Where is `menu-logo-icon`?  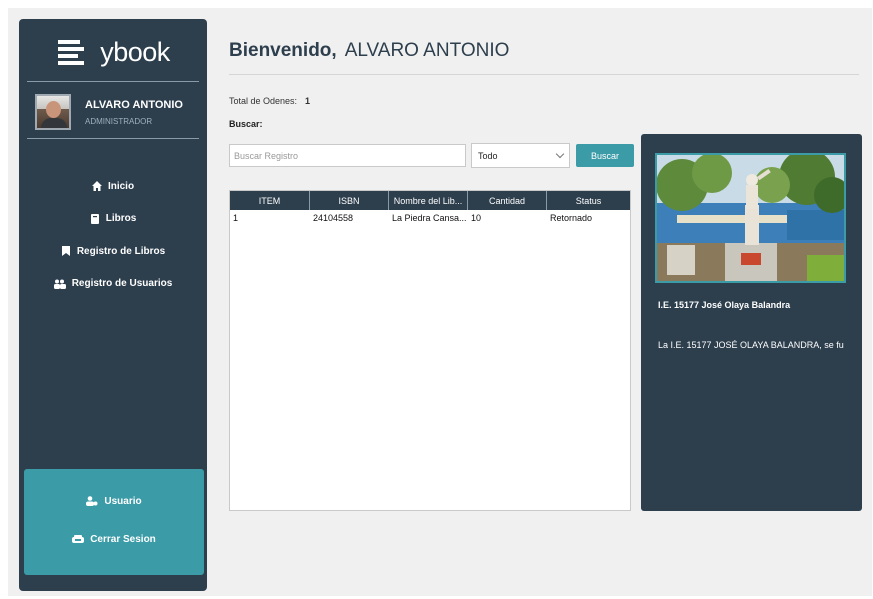
menu-logo-icon is located at coordinates (71, 52).